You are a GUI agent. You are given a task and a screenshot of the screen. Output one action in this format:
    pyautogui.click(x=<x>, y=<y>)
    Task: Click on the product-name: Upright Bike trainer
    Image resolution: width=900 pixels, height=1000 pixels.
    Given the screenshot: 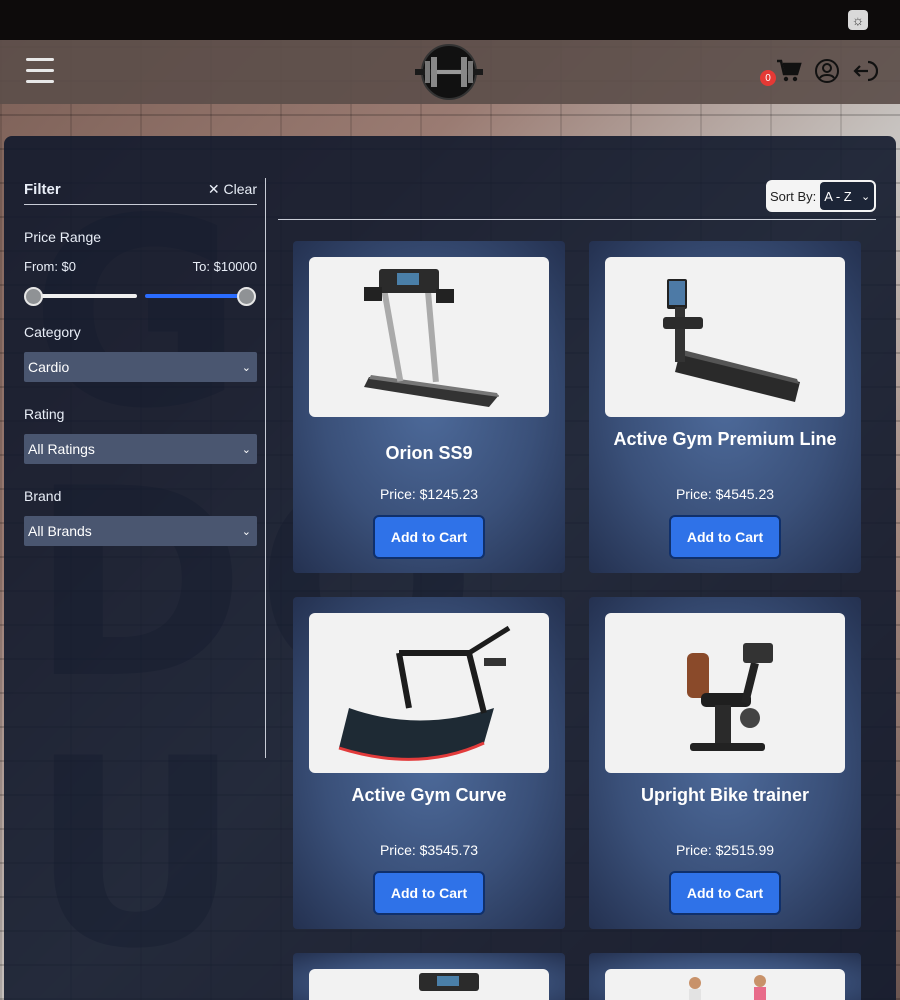 What is the action you would take?
    pyautogui.click(x=725, y=795)
    